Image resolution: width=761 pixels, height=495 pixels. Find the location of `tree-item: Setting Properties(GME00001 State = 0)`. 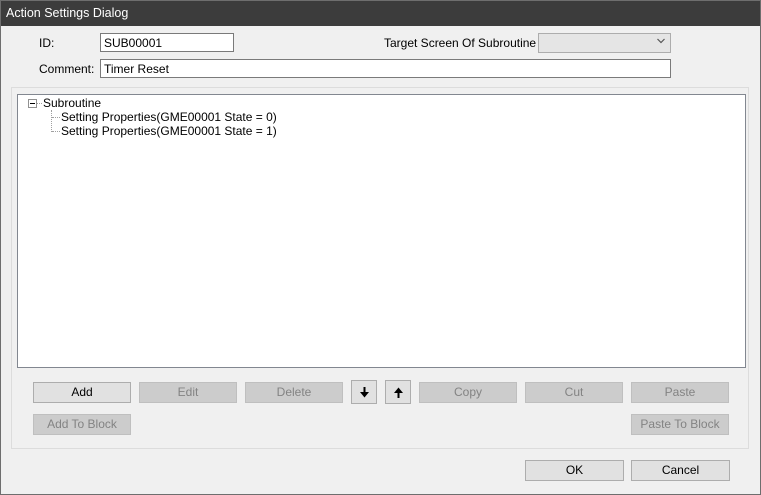

tree-item: Setting Properties(GME00001 State = 0) is located at coordinates (169, 117).